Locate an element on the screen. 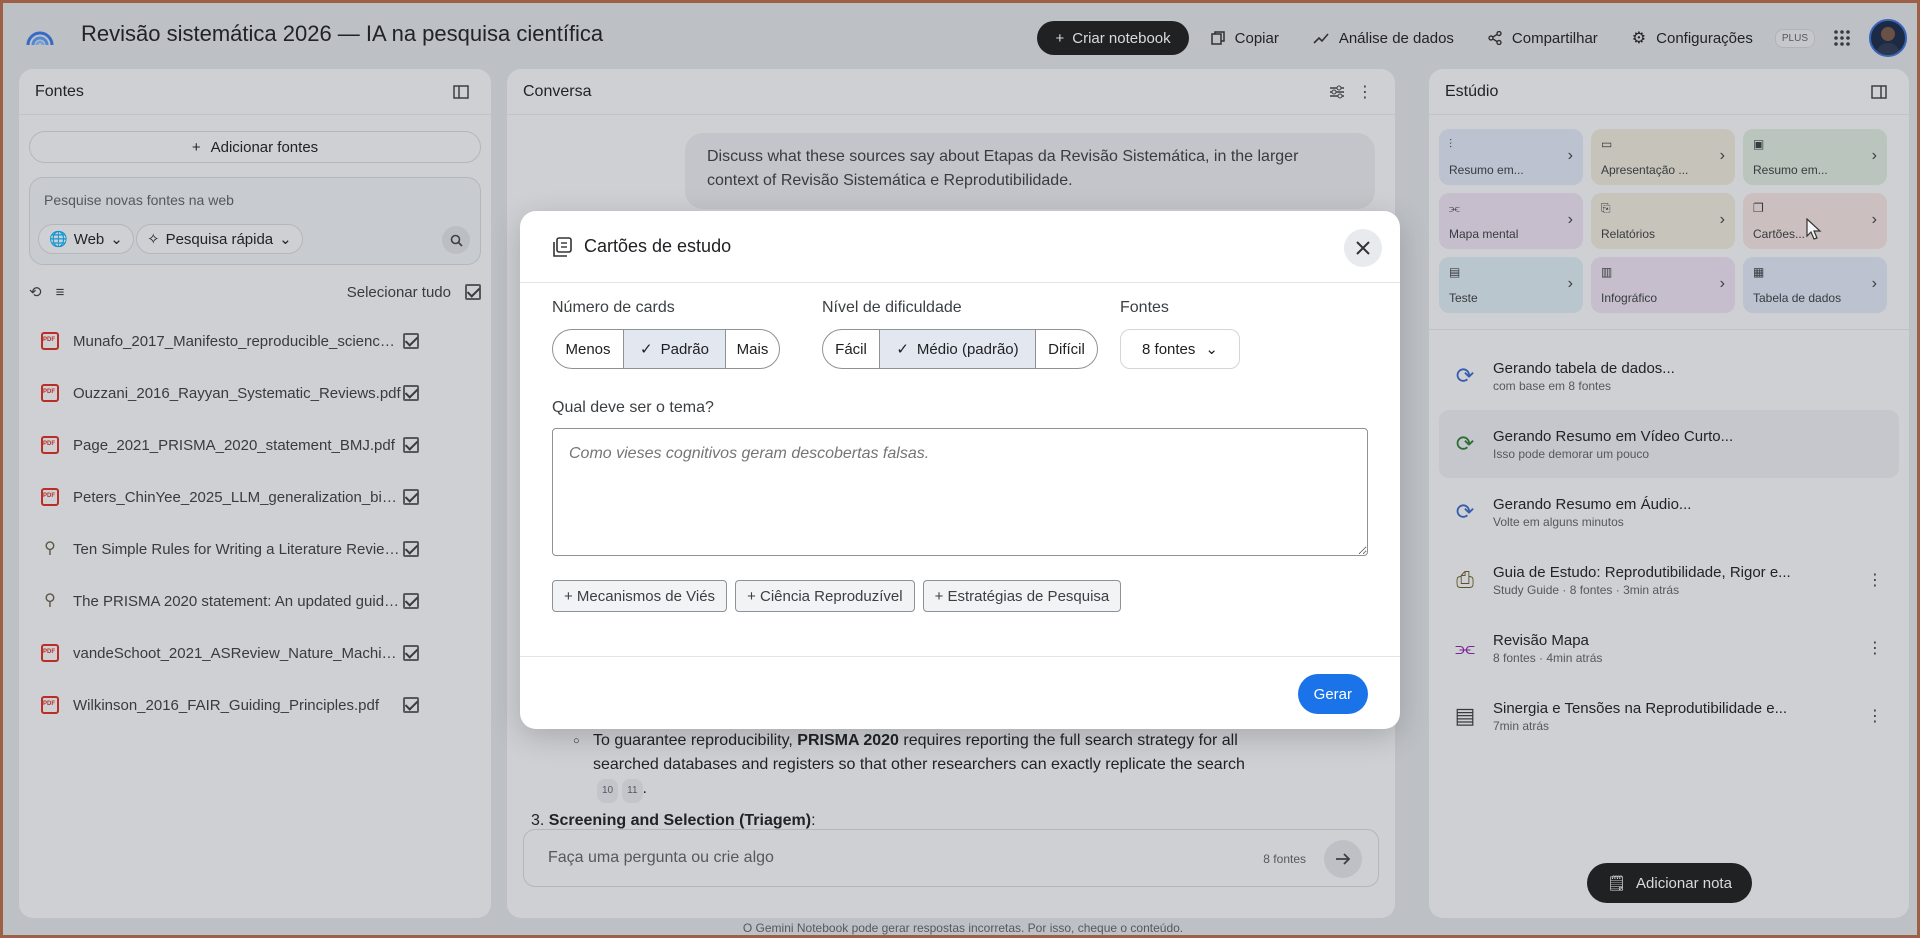 This screenshot has width=1920, height=938. sources-dropdown-value: 8 fontes is located at coordinates (1169, 349).